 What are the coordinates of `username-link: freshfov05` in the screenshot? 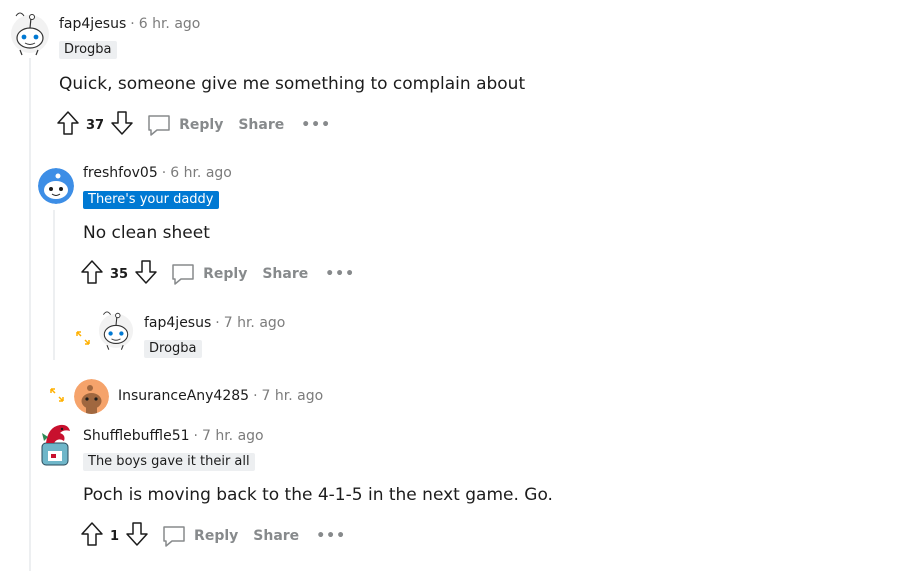 It's located at (120, 173).